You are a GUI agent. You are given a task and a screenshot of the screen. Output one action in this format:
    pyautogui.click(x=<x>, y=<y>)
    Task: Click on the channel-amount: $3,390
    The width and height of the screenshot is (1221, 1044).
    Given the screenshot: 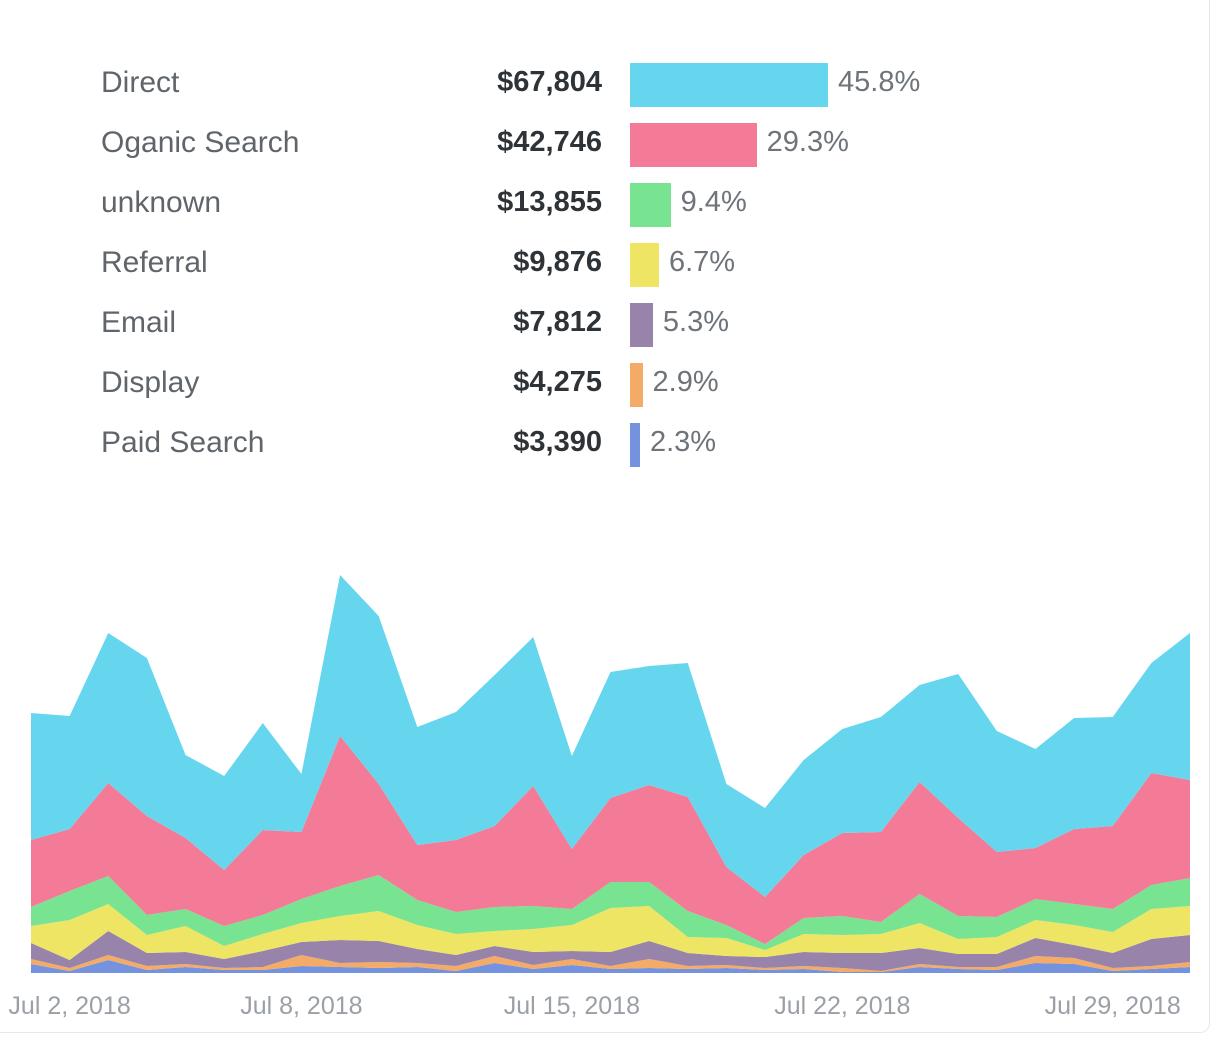 What is the action you would take?
    pyautogui.click(x=557, y=442)
    